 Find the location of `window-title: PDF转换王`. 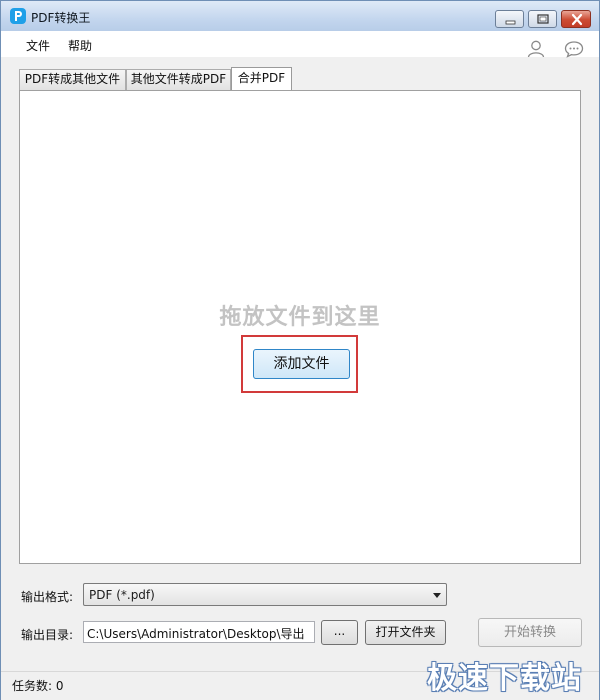

window-title: PDF转换王 is located at coordinates (61, 18).